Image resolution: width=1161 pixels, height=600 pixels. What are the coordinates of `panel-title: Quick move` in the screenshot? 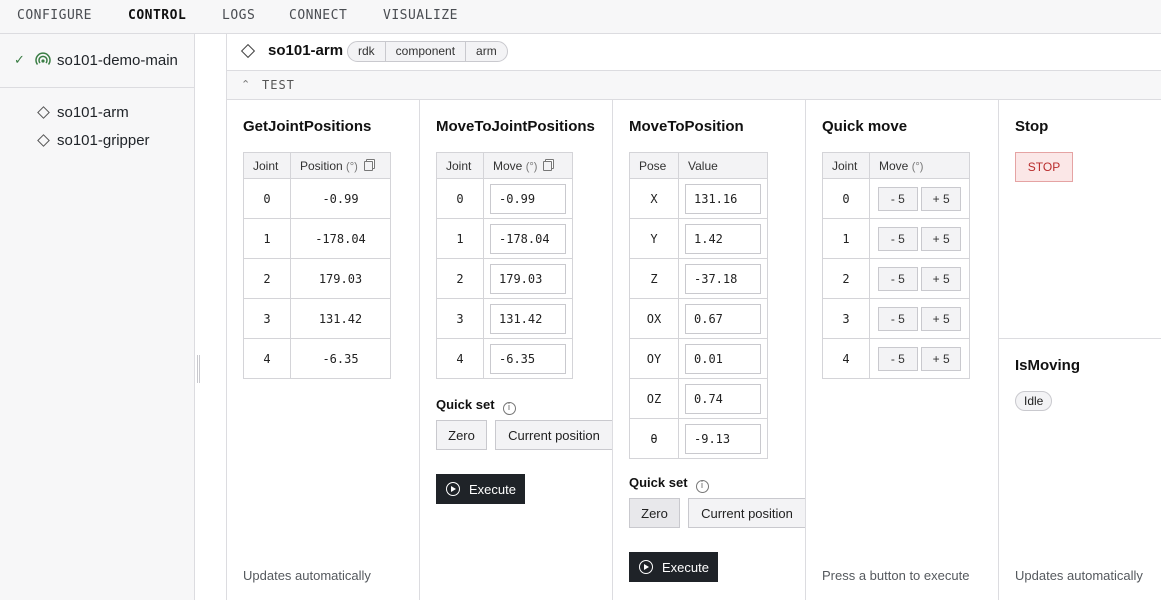 It's located at (865, 126).